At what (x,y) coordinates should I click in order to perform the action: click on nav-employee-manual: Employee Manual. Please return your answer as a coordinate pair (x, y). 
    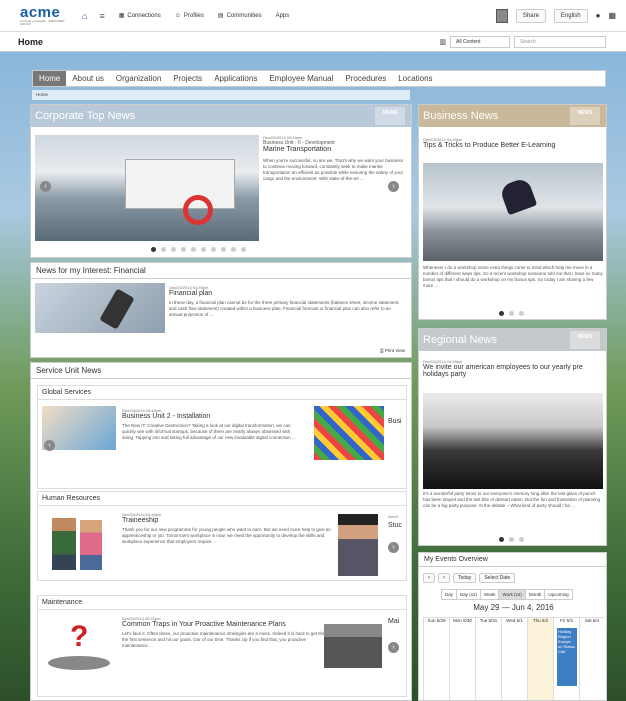
    Looking at the image, I should click on (301, 78).